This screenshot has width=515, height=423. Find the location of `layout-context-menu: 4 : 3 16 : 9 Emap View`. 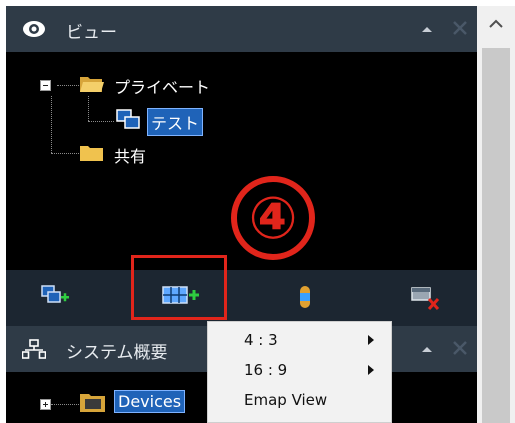

layout-context-menu: 4 : 3 16 : 9 Emap View is located at coordinates (299, 372).